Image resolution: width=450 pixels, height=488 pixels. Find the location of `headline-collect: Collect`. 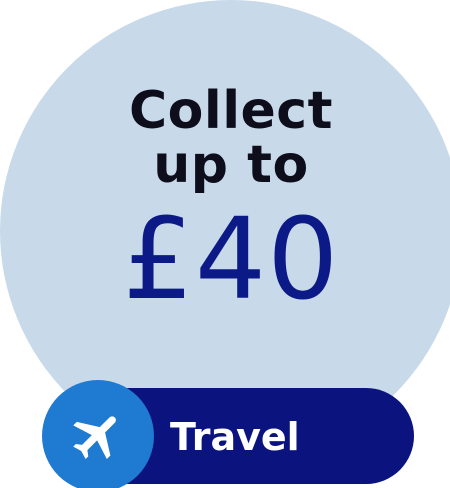

headline-collect: Collect is located at coordinates (231, 111).